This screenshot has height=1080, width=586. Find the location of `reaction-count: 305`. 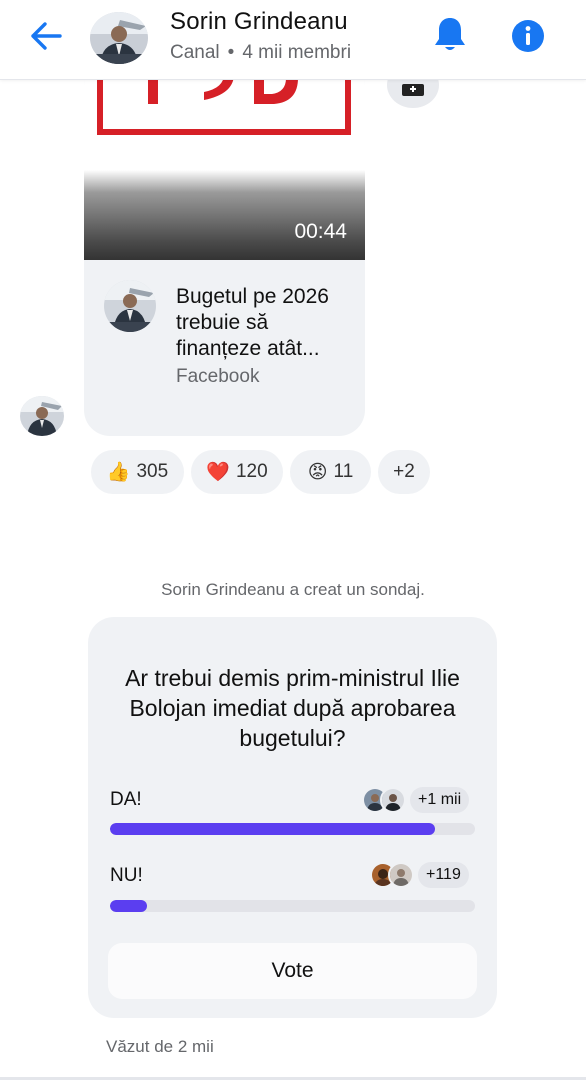

reaction-count: 305 is located at coordinates (152, 471).